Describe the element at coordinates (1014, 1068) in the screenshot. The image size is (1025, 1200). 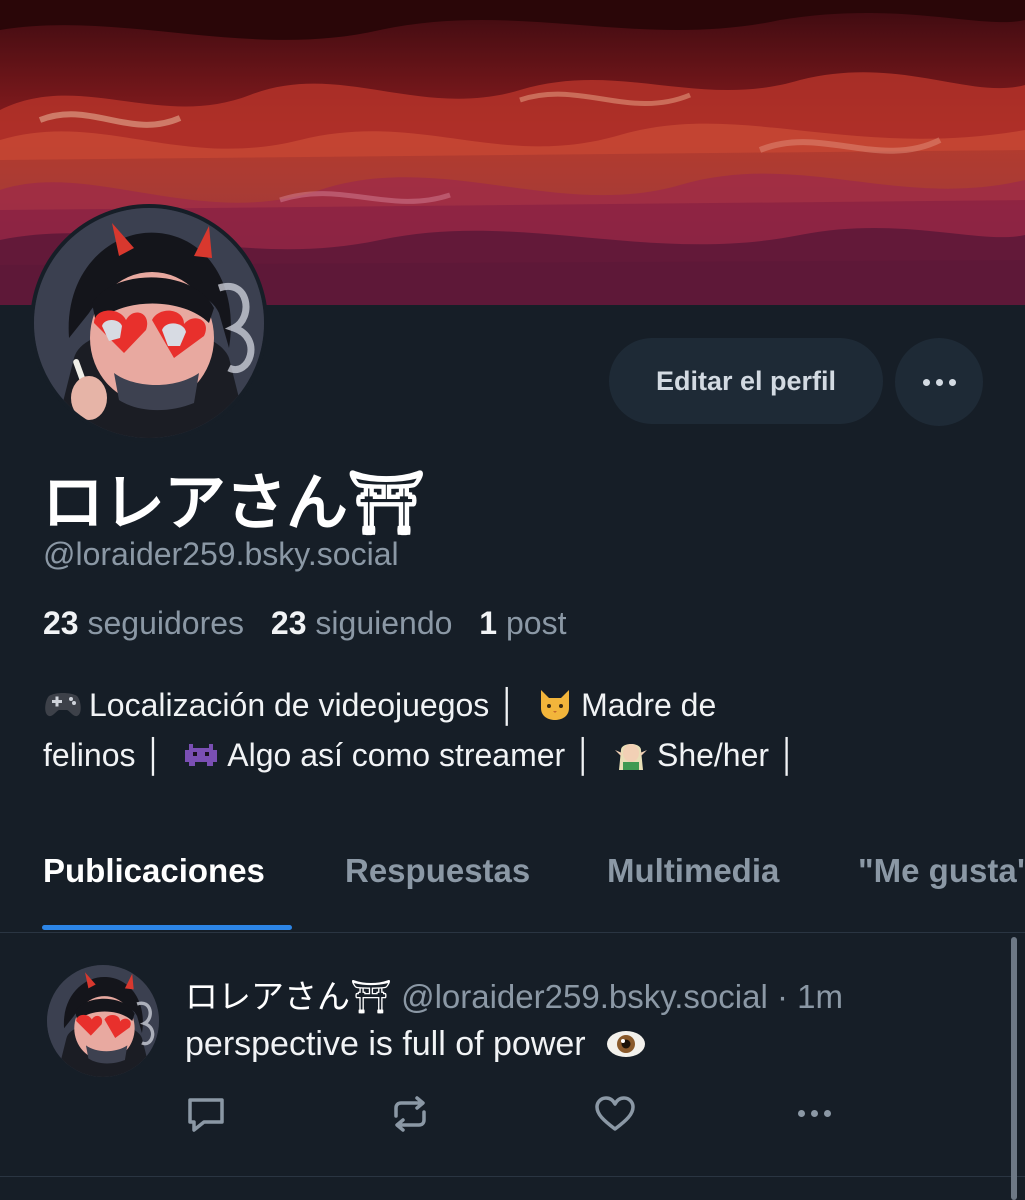
I see `scrollbar` at that location.